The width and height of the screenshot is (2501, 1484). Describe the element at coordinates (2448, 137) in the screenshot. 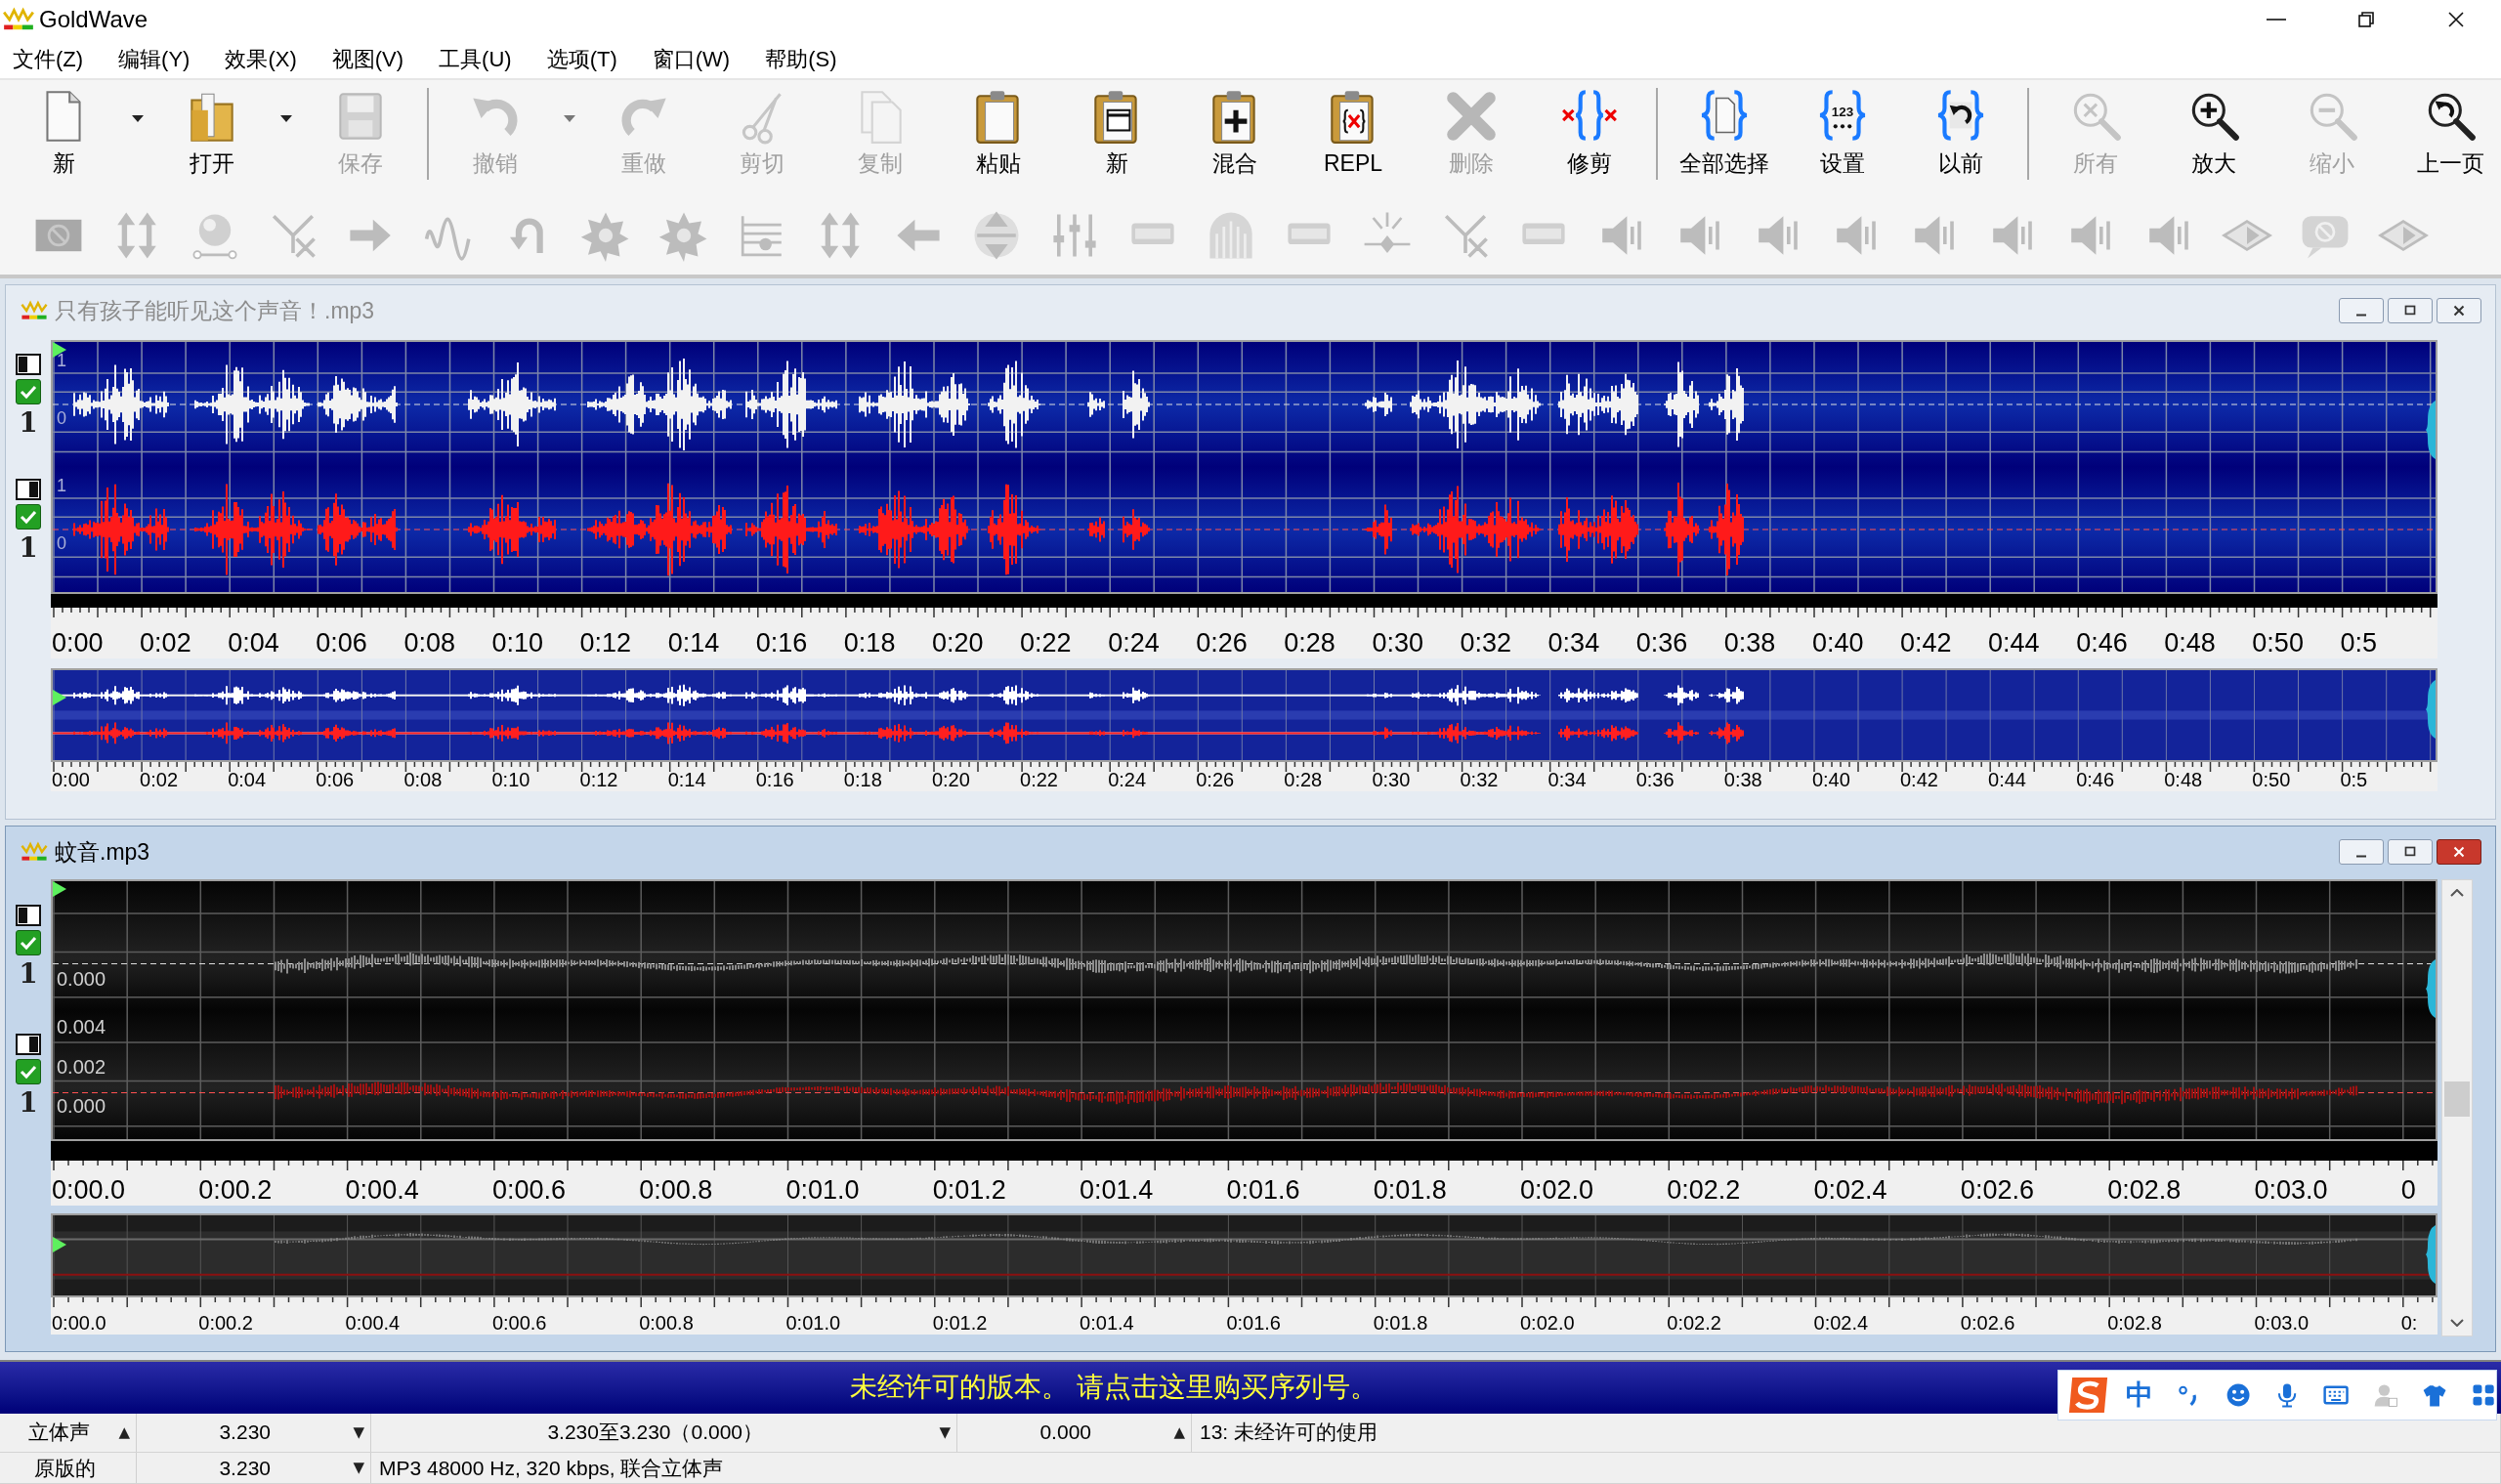

I see `toolbar-button: 上一页` at that location.